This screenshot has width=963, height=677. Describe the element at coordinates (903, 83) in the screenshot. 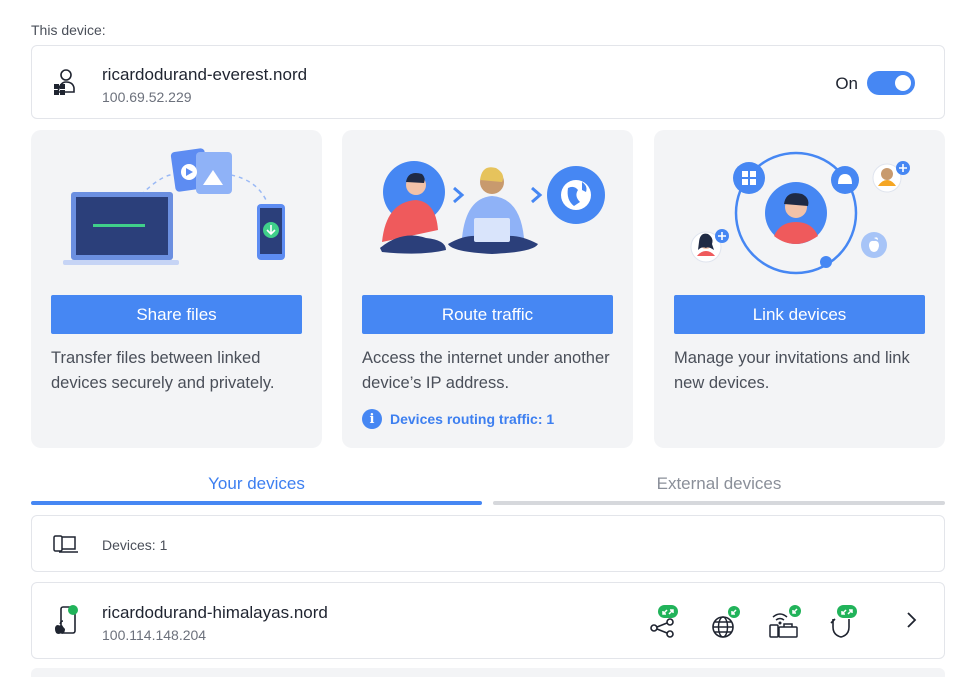

I see `toggle-knob` at that location.